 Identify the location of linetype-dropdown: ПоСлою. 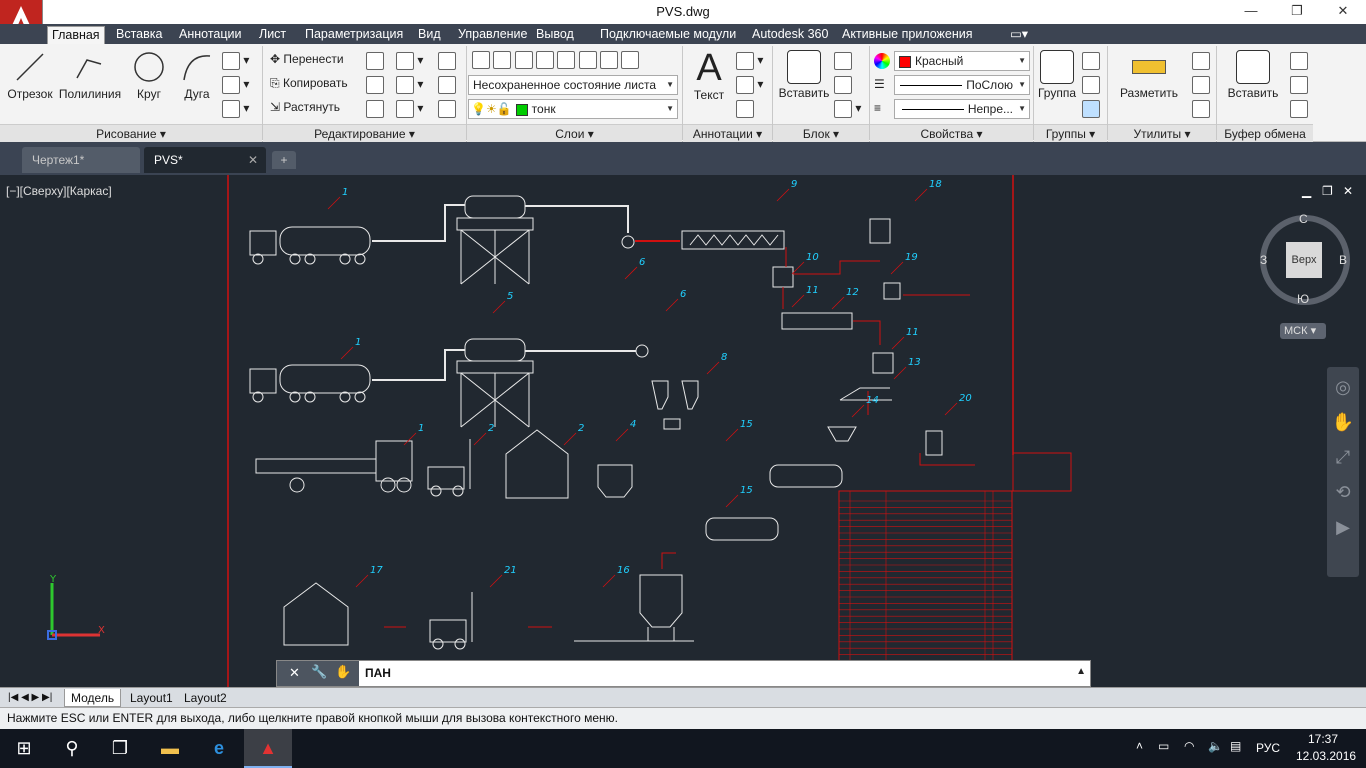
(962, 85).